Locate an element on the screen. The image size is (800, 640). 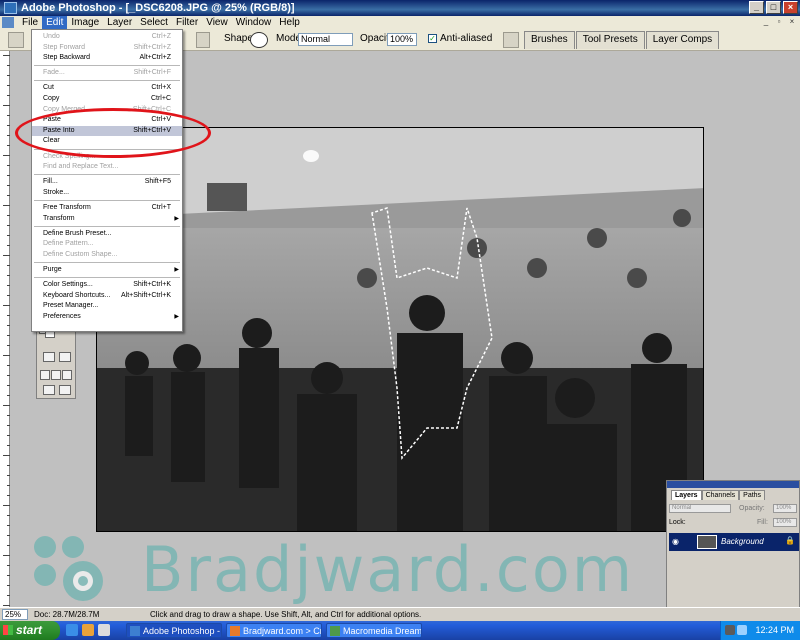
ie-icon is located at coordinates (72, 630).